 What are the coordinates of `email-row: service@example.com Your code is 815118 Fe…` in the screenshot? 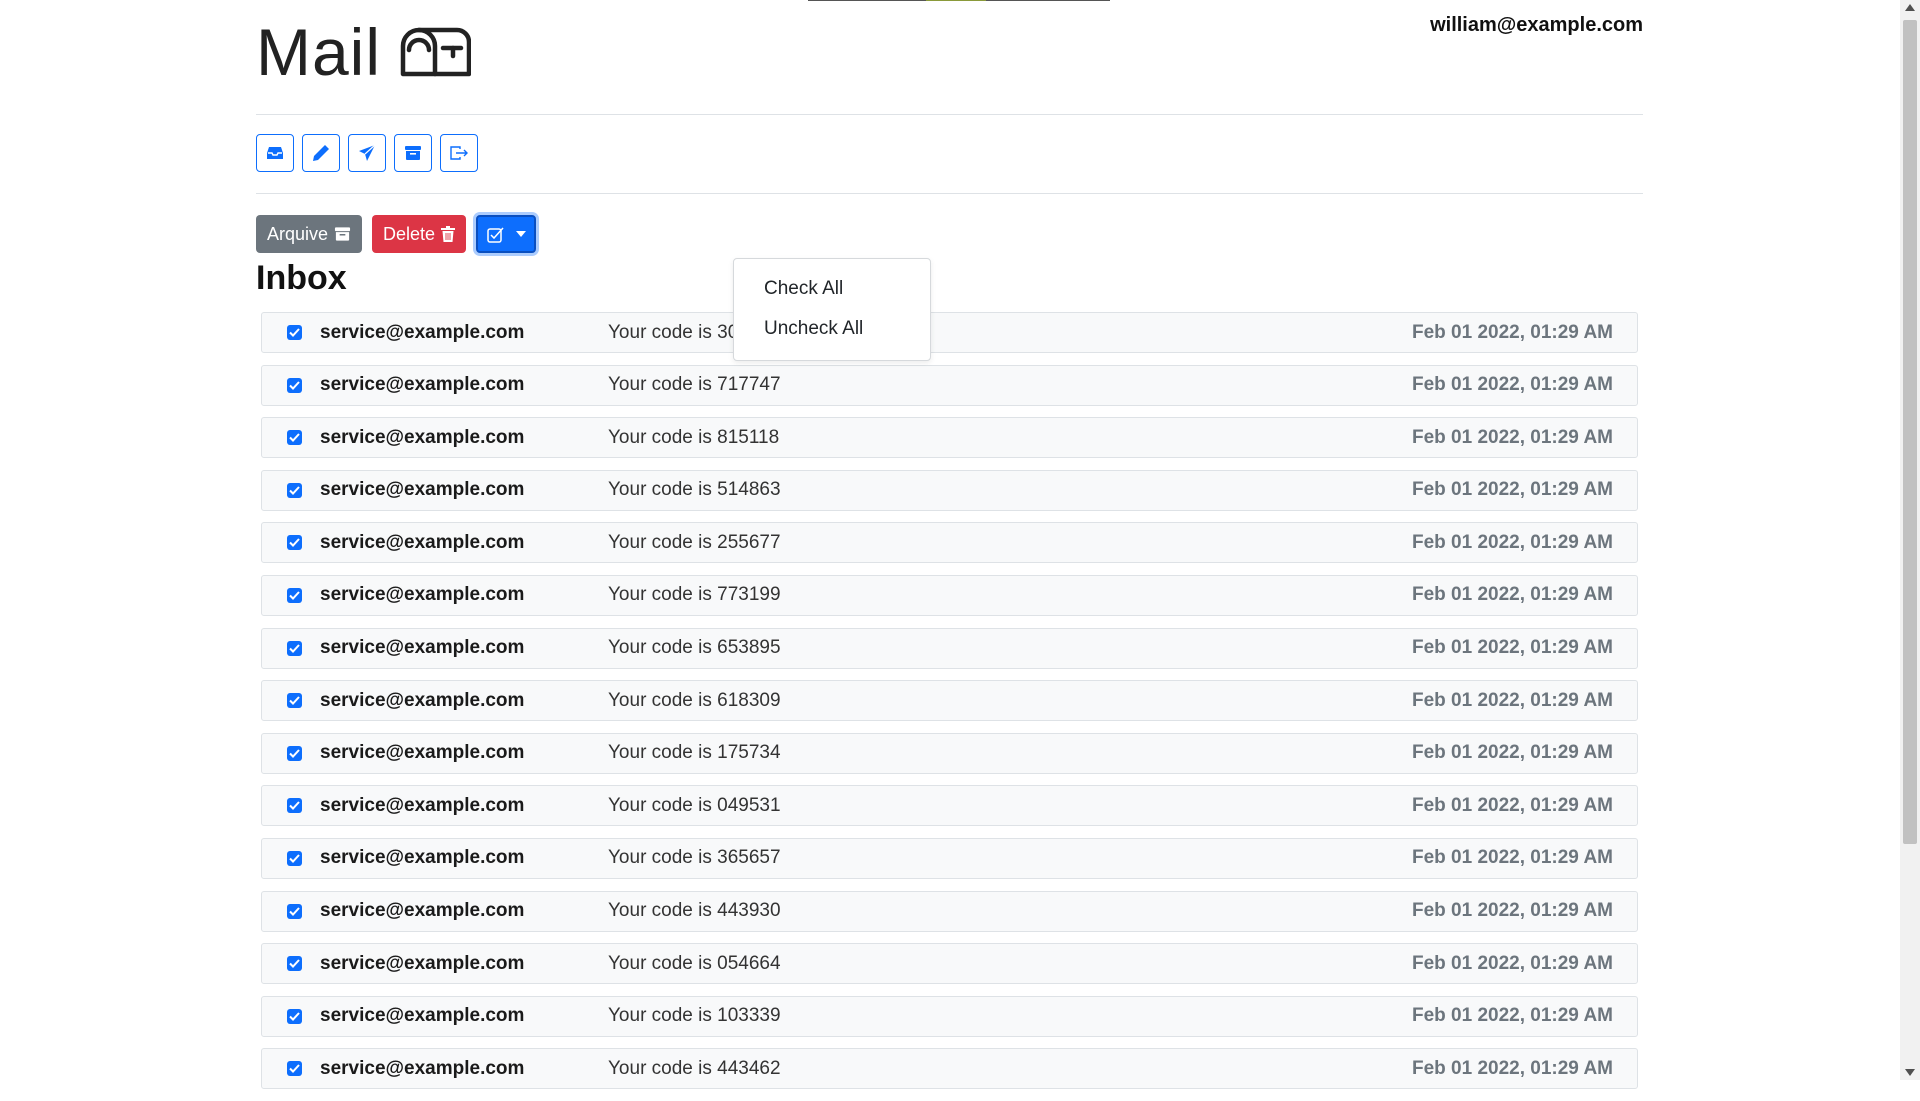 It's located at (949, 438).